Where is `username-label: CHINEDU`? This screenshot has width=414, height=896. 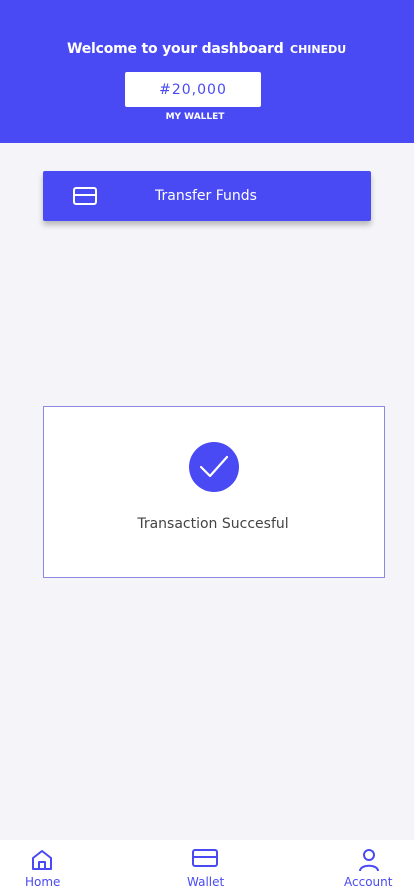 username-label: CHINEDU is located at coordinates (318, 49).